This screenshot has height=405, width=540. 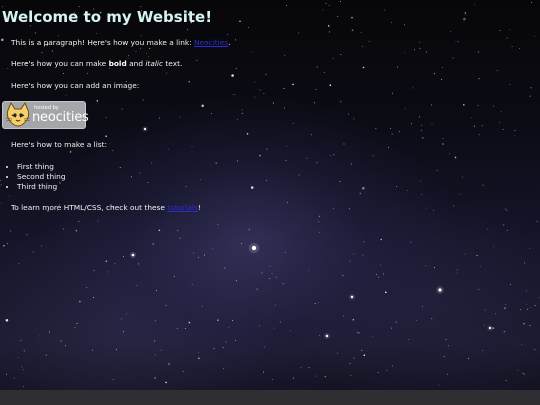 What do you see at coordinates (60, 63) in the screenshot?
I see `paragraph-text: Here's how you can make` at bounding box center [60, 63].